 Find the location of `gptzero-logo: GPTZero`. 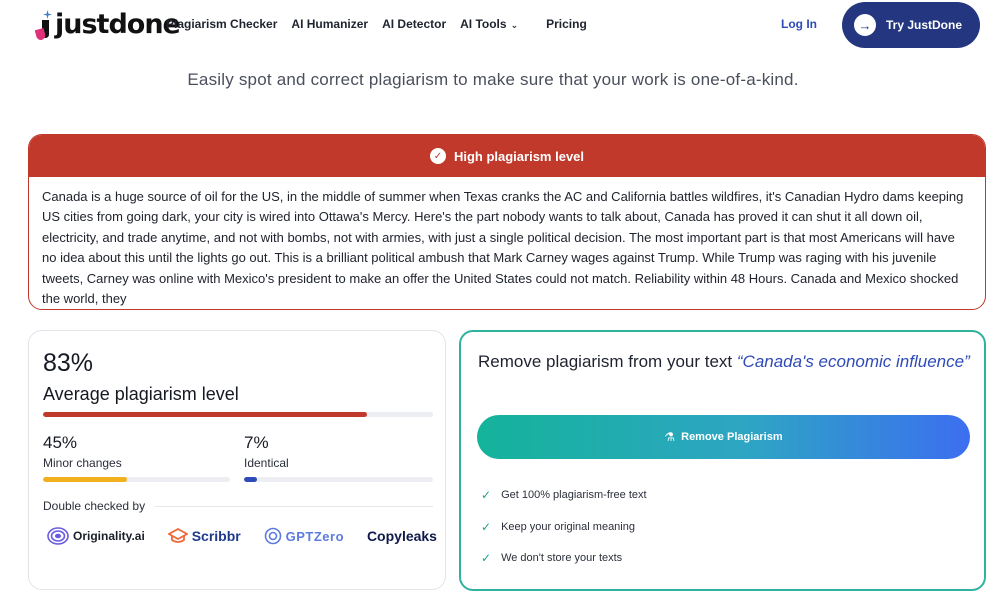

gptzero-logo: GPTZero is located at coordinates (304, 536).